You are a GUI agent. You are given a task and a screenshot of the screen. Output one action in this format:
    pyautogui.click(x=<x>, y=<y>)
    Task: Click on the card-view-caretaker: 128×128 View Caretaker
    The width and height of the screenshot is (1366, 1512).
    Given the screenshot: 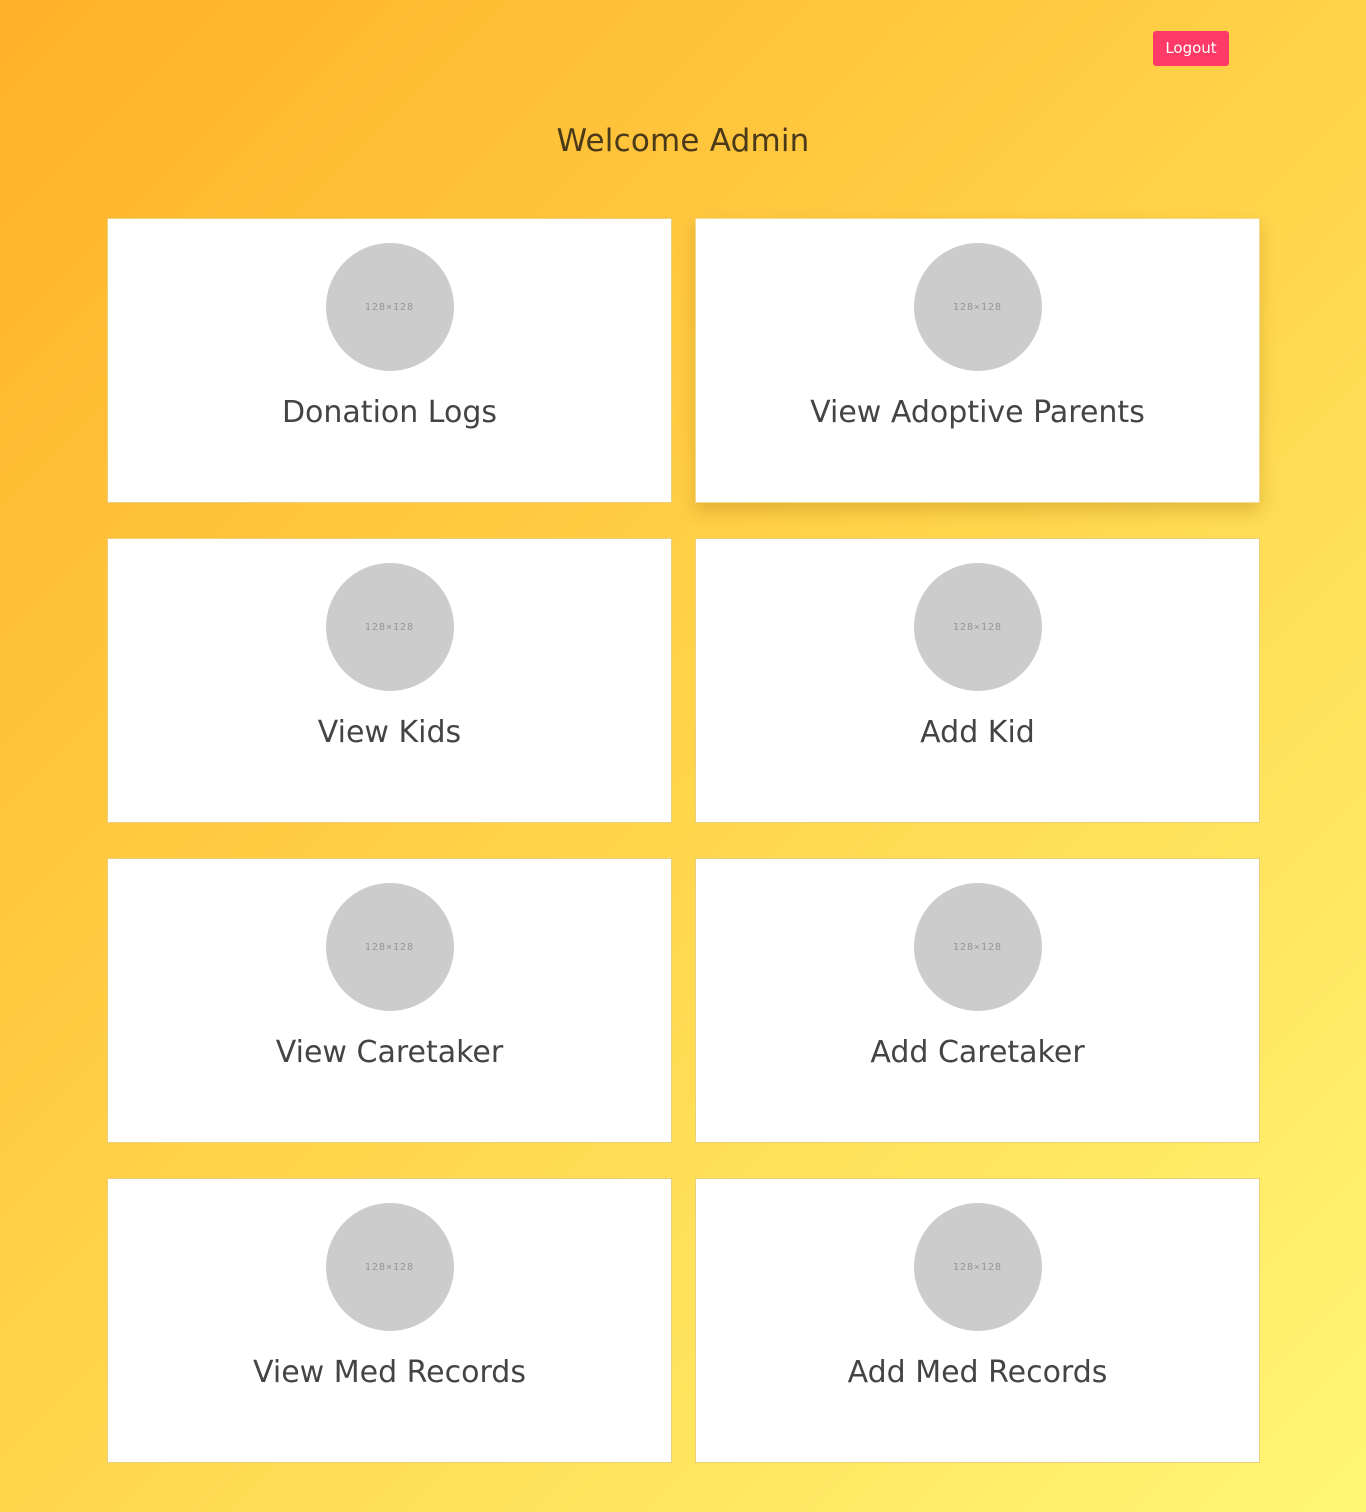 What is the action you would take?
    pyautogui.click(x=389, y=1000)
    